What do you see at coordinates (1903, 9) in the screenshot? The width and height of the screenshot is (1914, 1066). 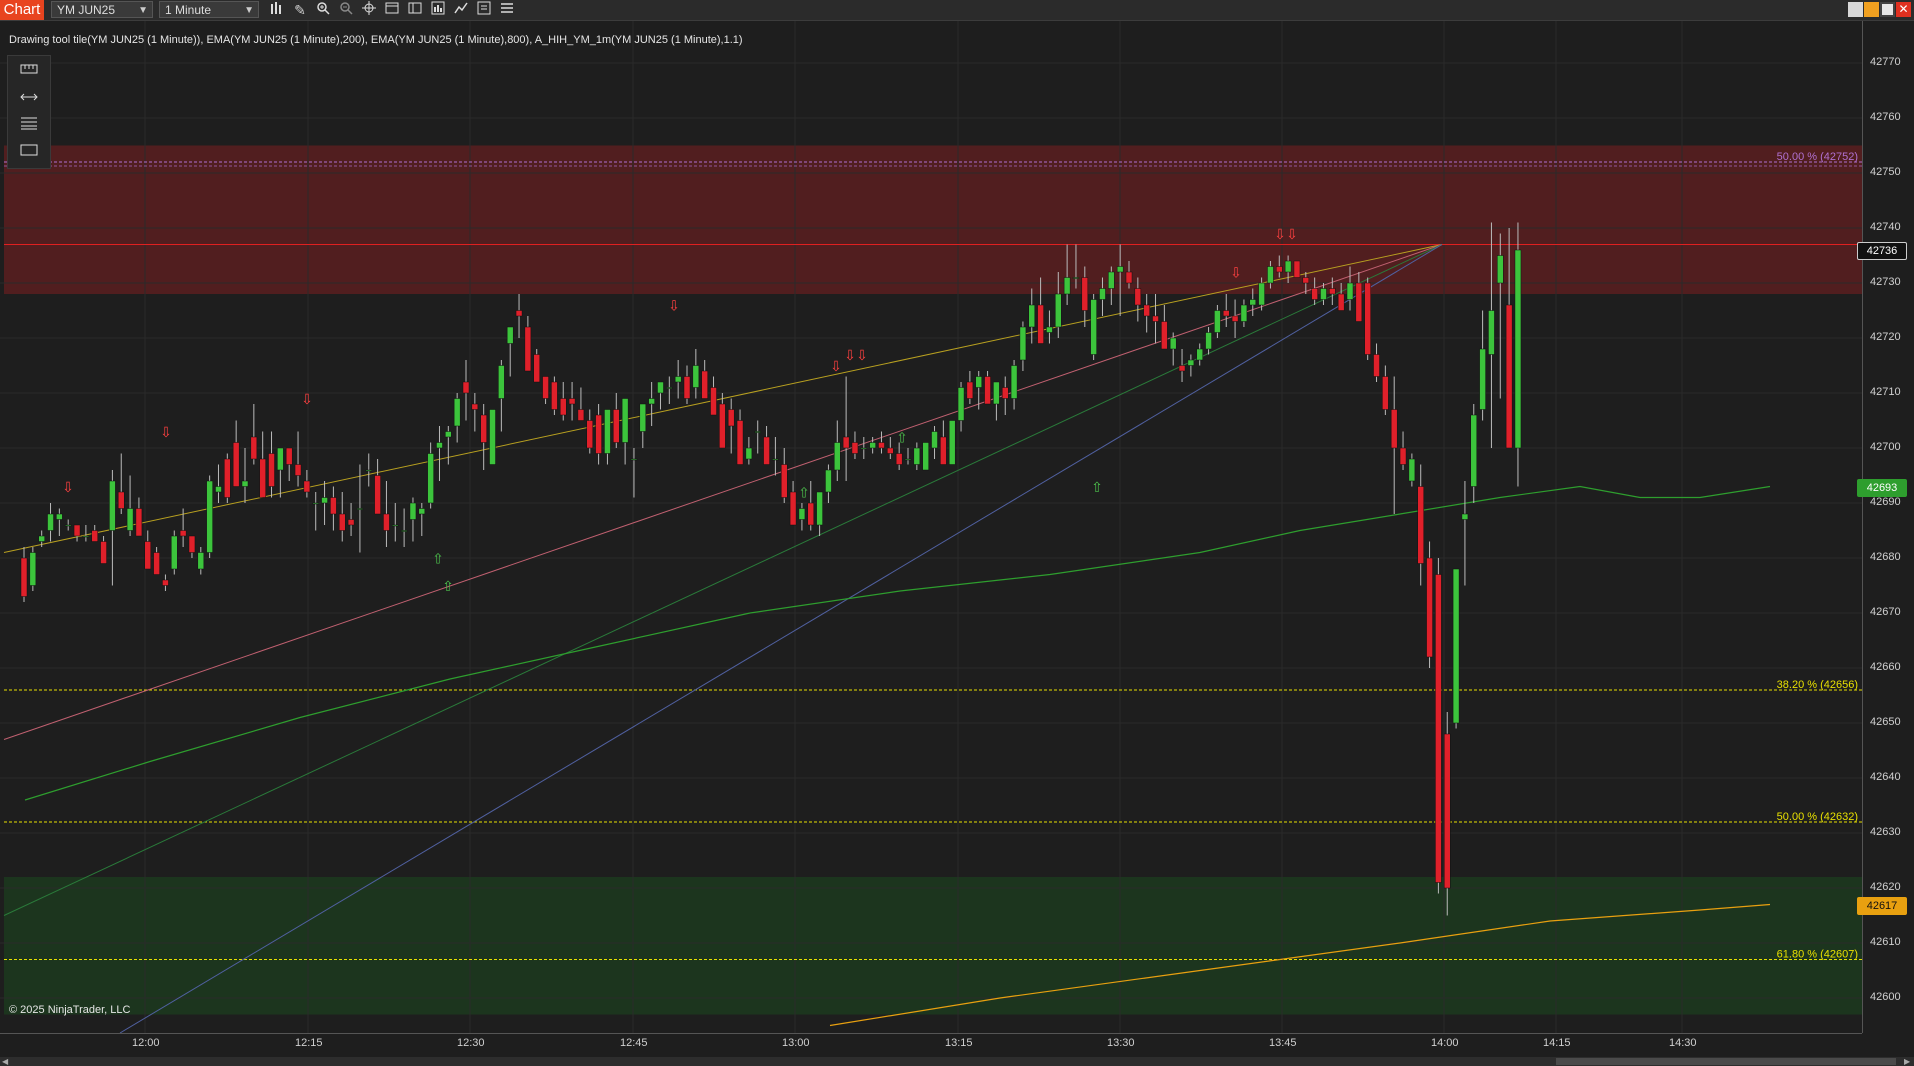 I see `close-icon: ✕` at bounding box center [1903, 9].